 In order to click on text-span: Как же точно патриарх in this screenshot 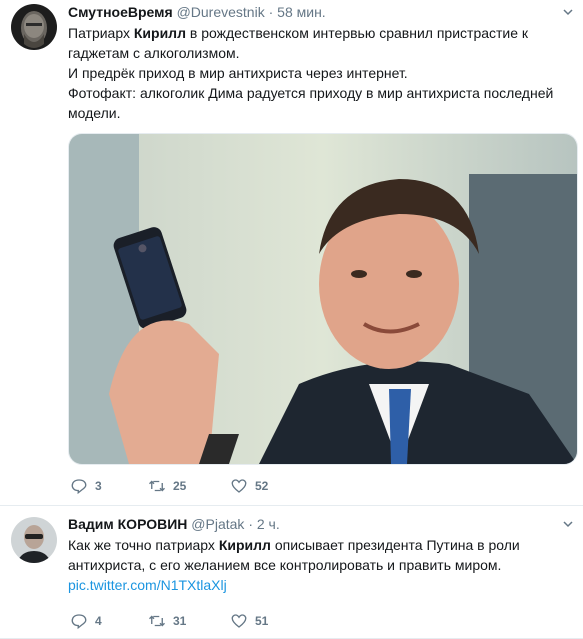, I will do `click(143, 545)`.